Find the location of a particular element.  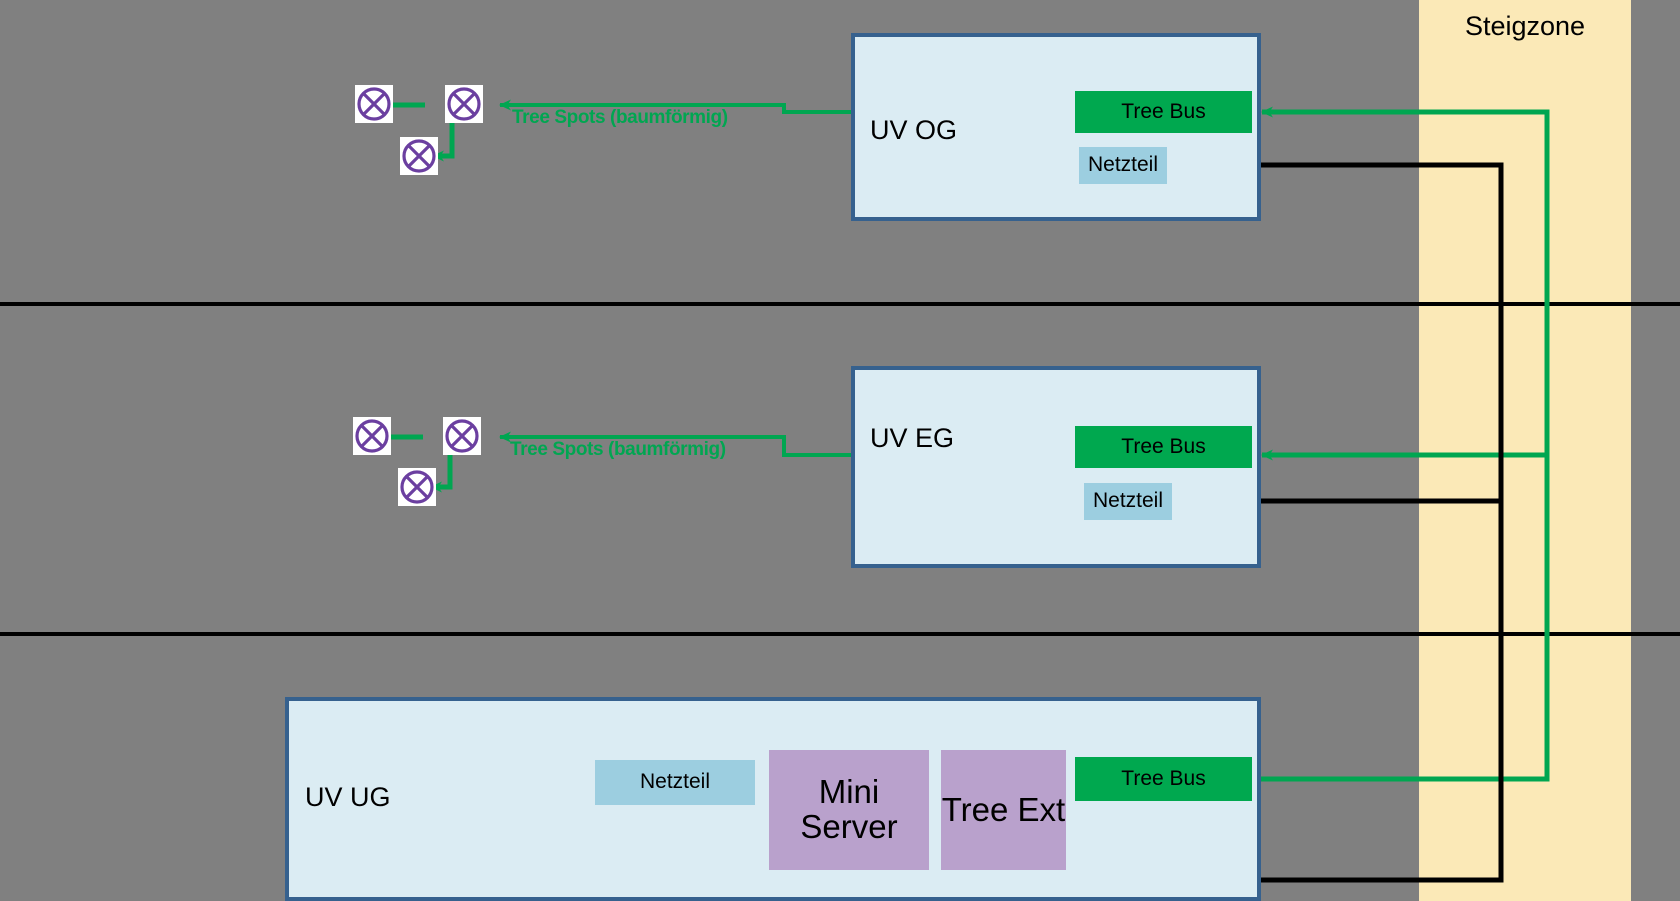

mini-server-ug: Mini Server is located at coordinates (849, 810).